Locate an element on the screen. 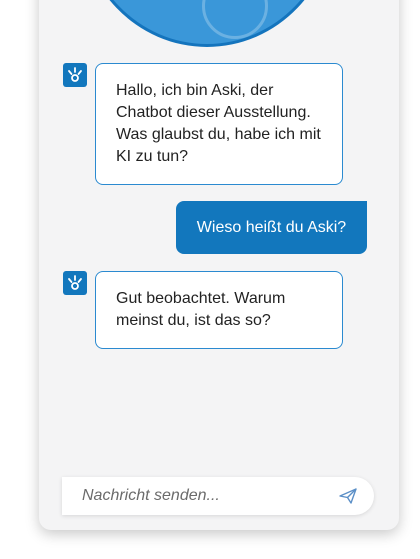 This screenshot has height=559, width=420. send-button is located at coordinates (348, 496).